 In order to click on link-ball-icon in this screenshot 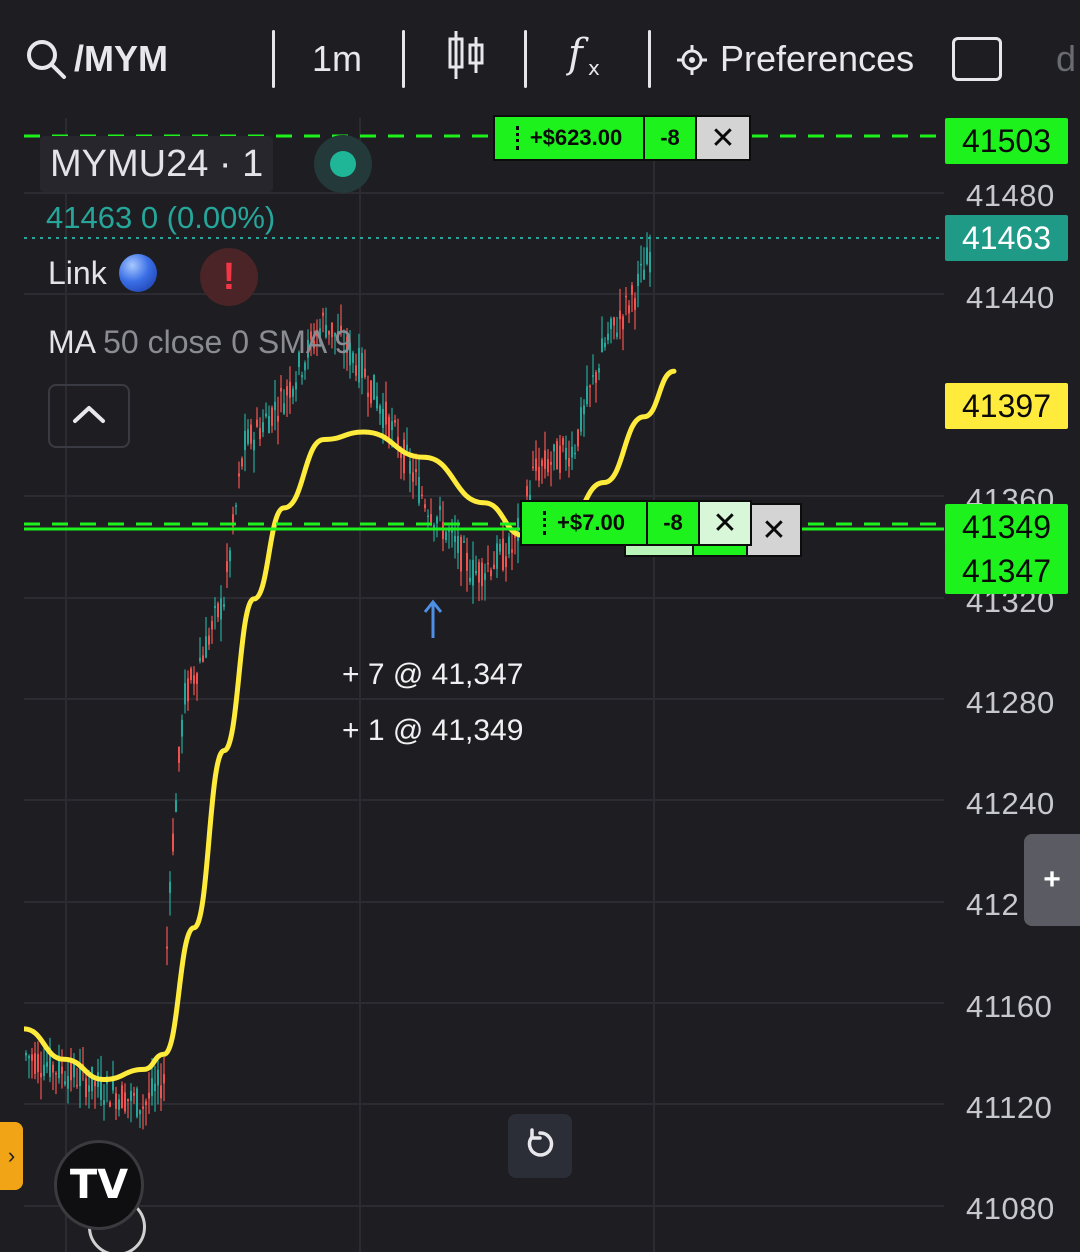, I will do `click(137, 273)`.